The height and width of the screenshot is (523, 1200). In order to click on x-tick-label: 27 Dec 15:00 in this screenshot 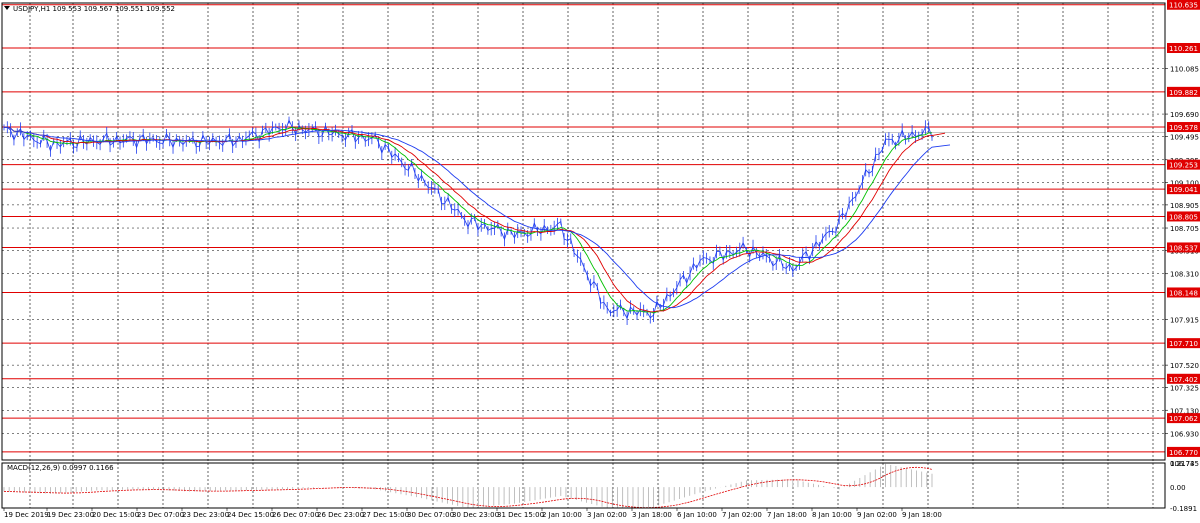, I will do `click(385, 515)`.